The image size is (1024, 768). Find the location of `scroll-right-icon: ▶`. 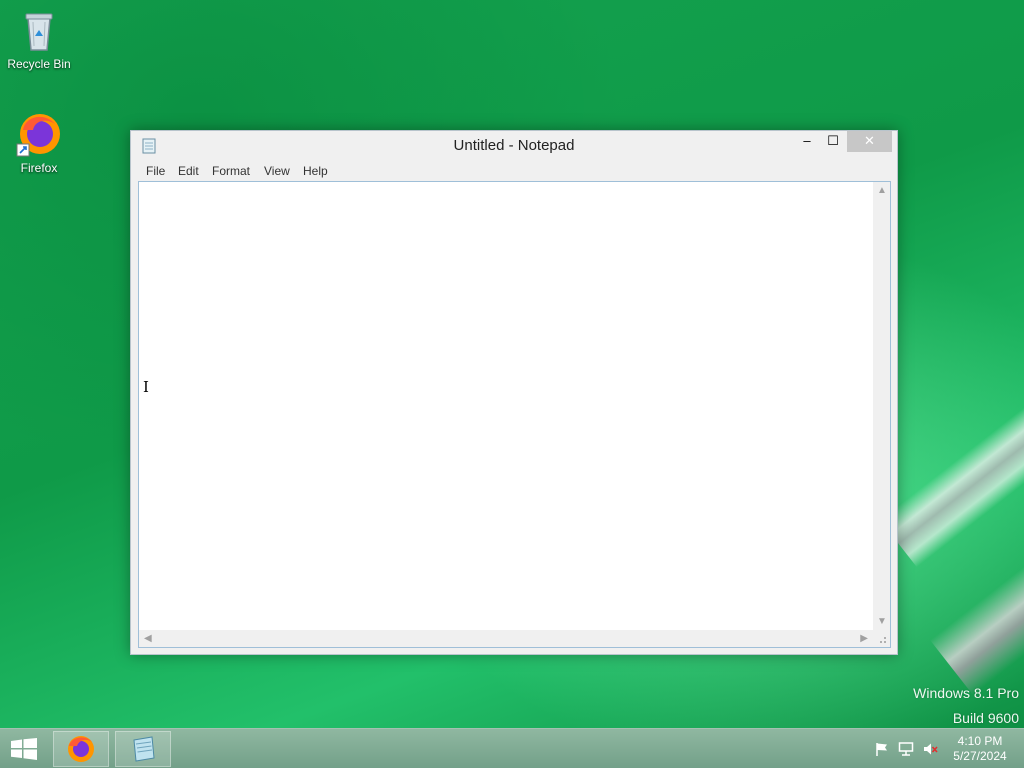

scroll-right-icon: ▶ is located at coordinates (864, 638).